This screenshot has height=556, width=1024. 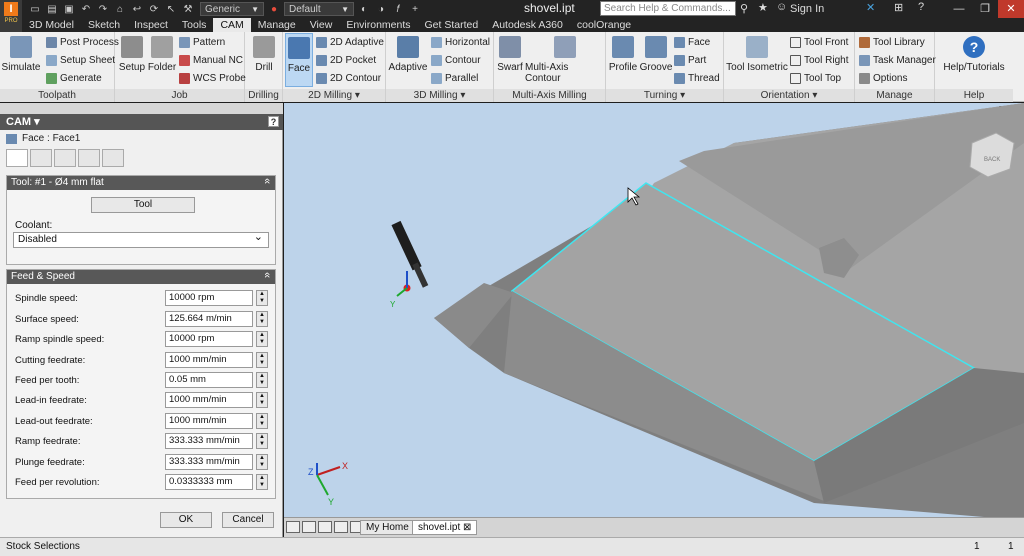 What do you see at coordinates (273, 121) in the screenshot?
I see `panel-help-icon: ?` at bounding box center [273, 121].